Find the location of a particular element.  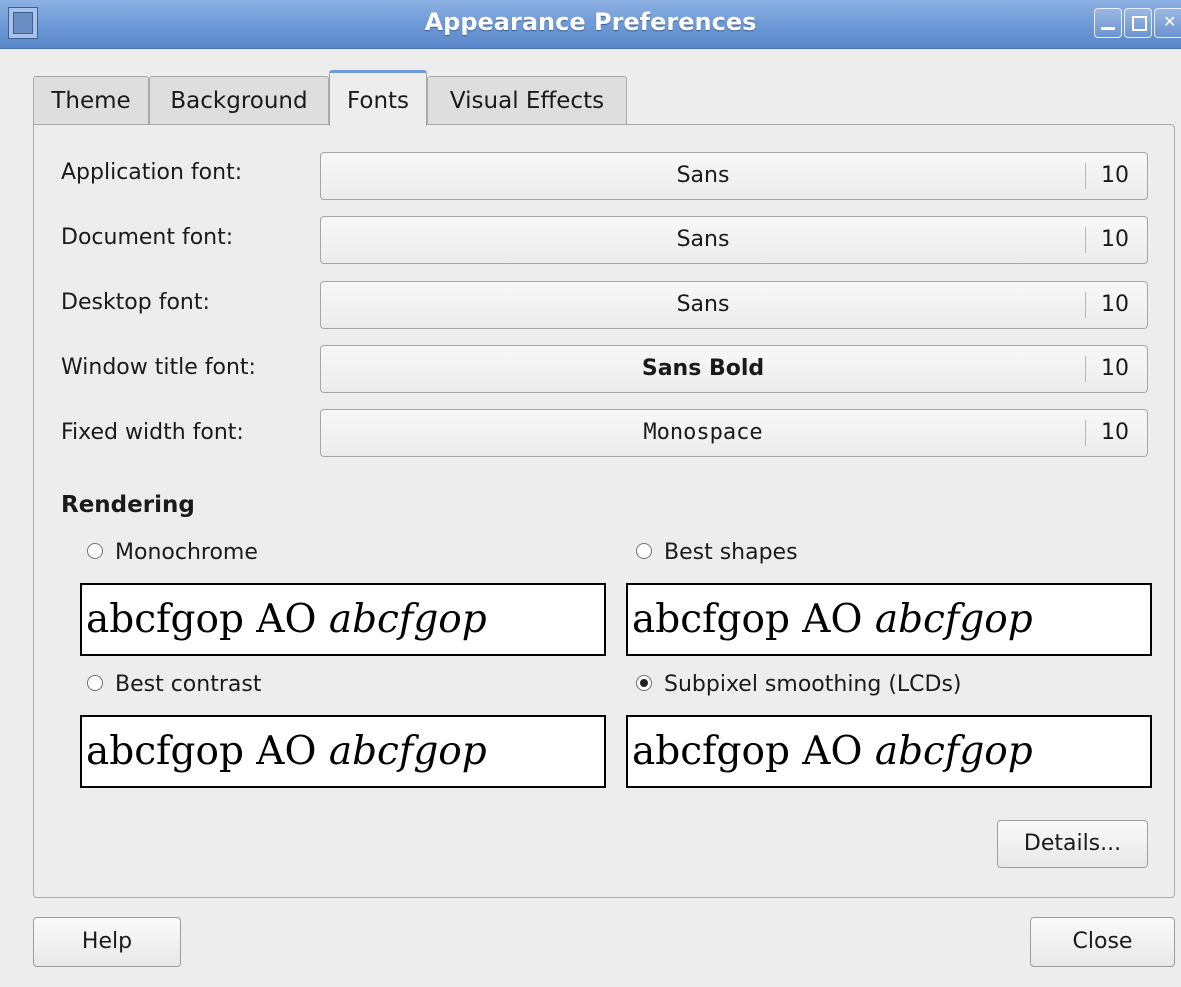

document-font-button: Sans 10 is located at coordinates (734, 240).